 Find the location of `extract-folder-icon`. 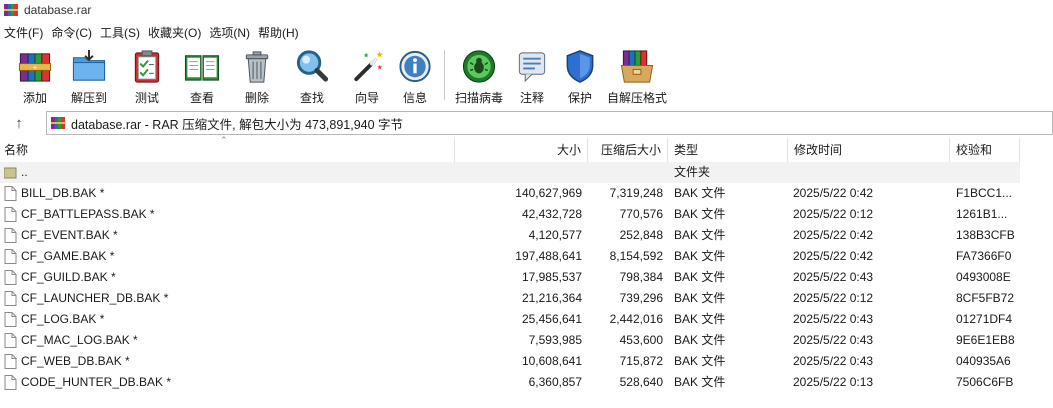

extract-folder-icon is located at coordinates (89, 65).